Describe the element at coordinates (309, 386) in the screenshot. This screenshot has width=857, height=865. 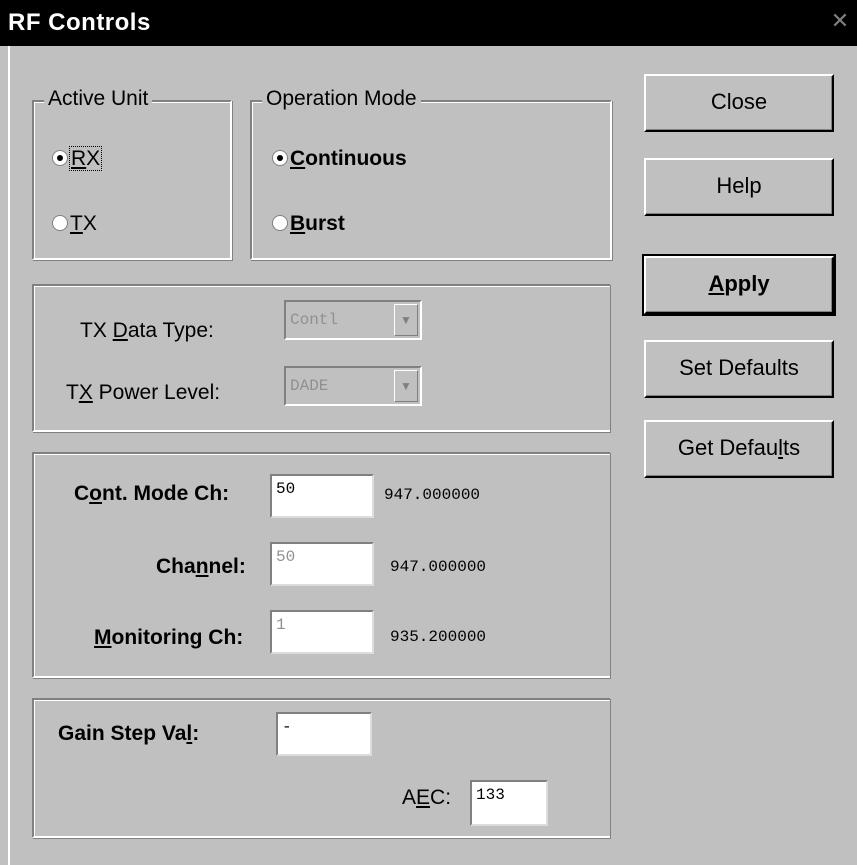
I see `tx-power-level-value: DADE` at that location.